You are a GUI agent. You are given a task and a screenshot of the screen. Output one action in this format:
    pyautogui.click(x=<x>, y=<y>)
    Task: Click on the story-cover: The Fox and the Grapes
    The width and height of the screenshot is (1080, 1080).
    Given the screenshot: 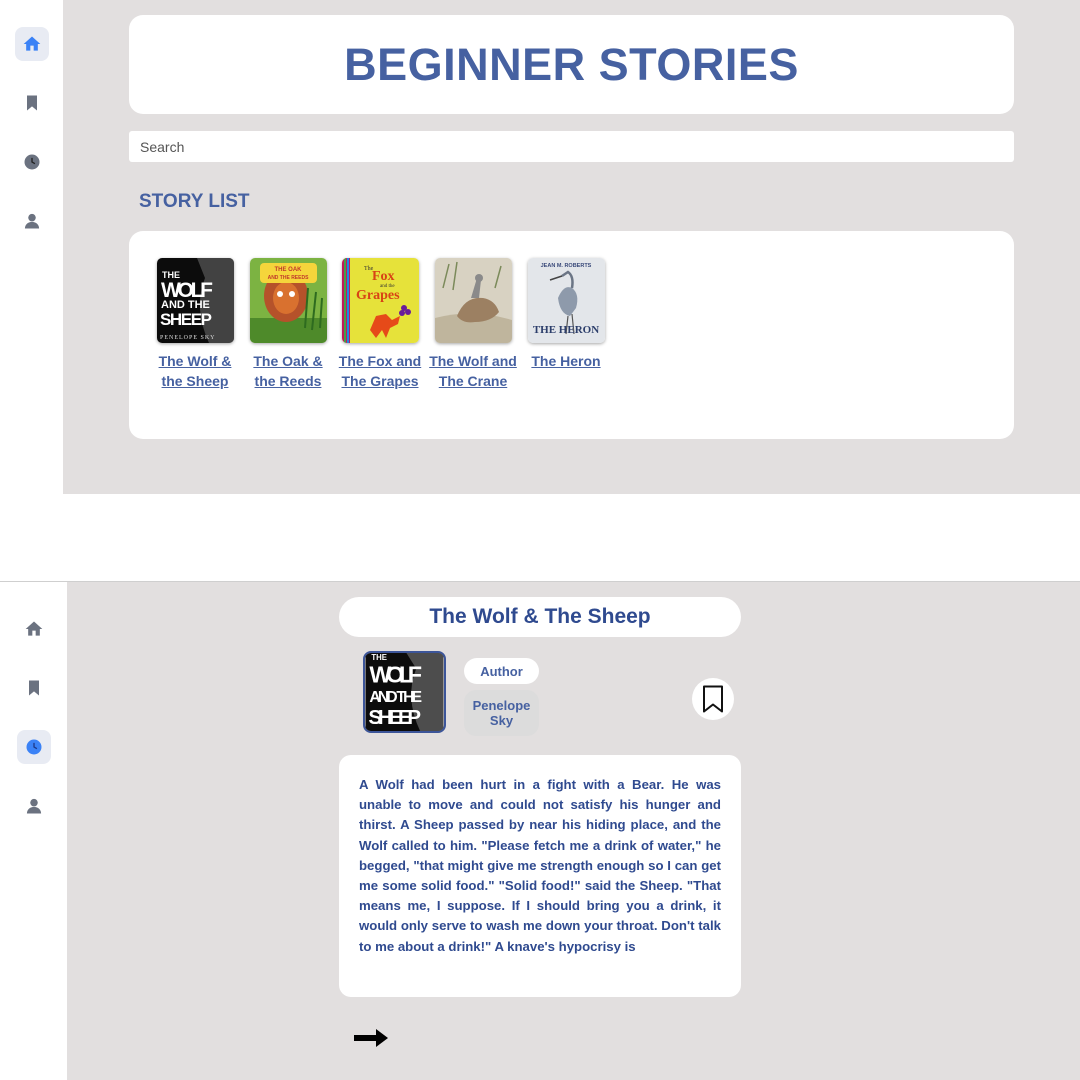 What is the action you would take?
    pyautogui.click(x=380, y=300)
    